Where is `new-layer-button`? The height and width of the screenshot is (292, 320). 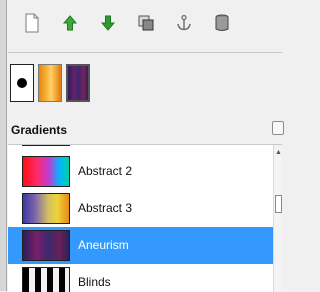
new-layer-button is located at coordinates (32, 23).